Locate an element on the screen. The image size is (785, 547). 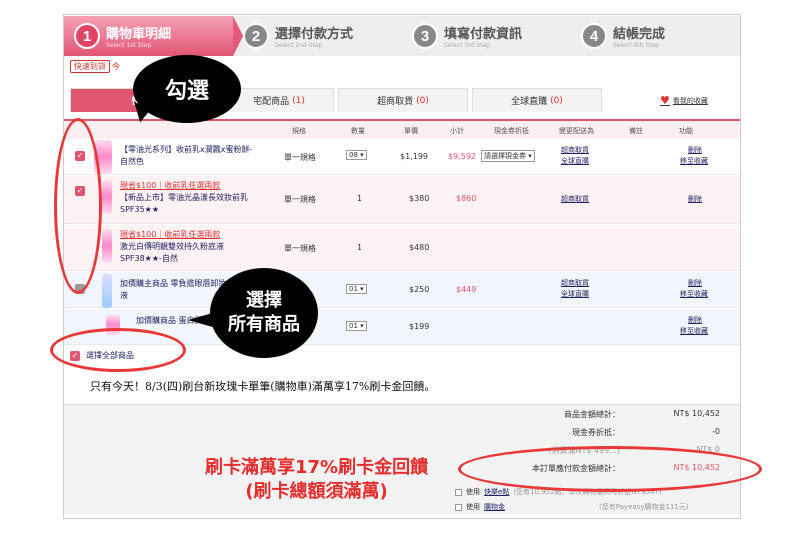
step-number: 4 is located at coordinates (594, 36).